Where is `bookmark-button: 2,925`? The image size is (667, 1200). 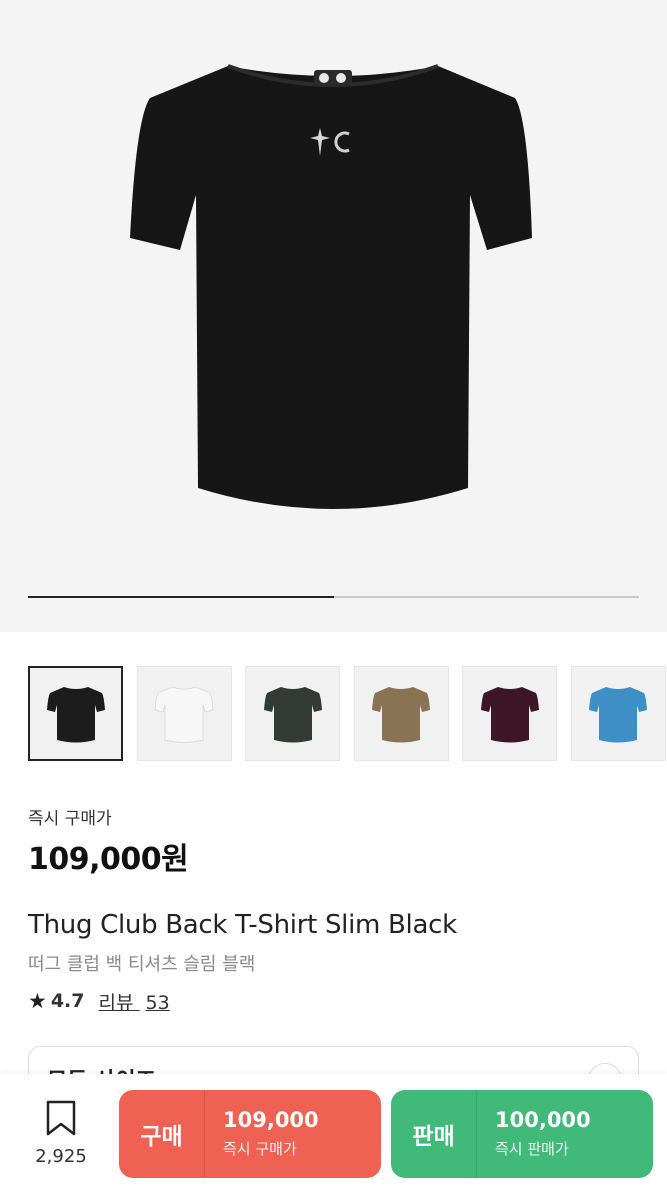 bookmark-button: 2,925 is located at coordinates (61, 1135).